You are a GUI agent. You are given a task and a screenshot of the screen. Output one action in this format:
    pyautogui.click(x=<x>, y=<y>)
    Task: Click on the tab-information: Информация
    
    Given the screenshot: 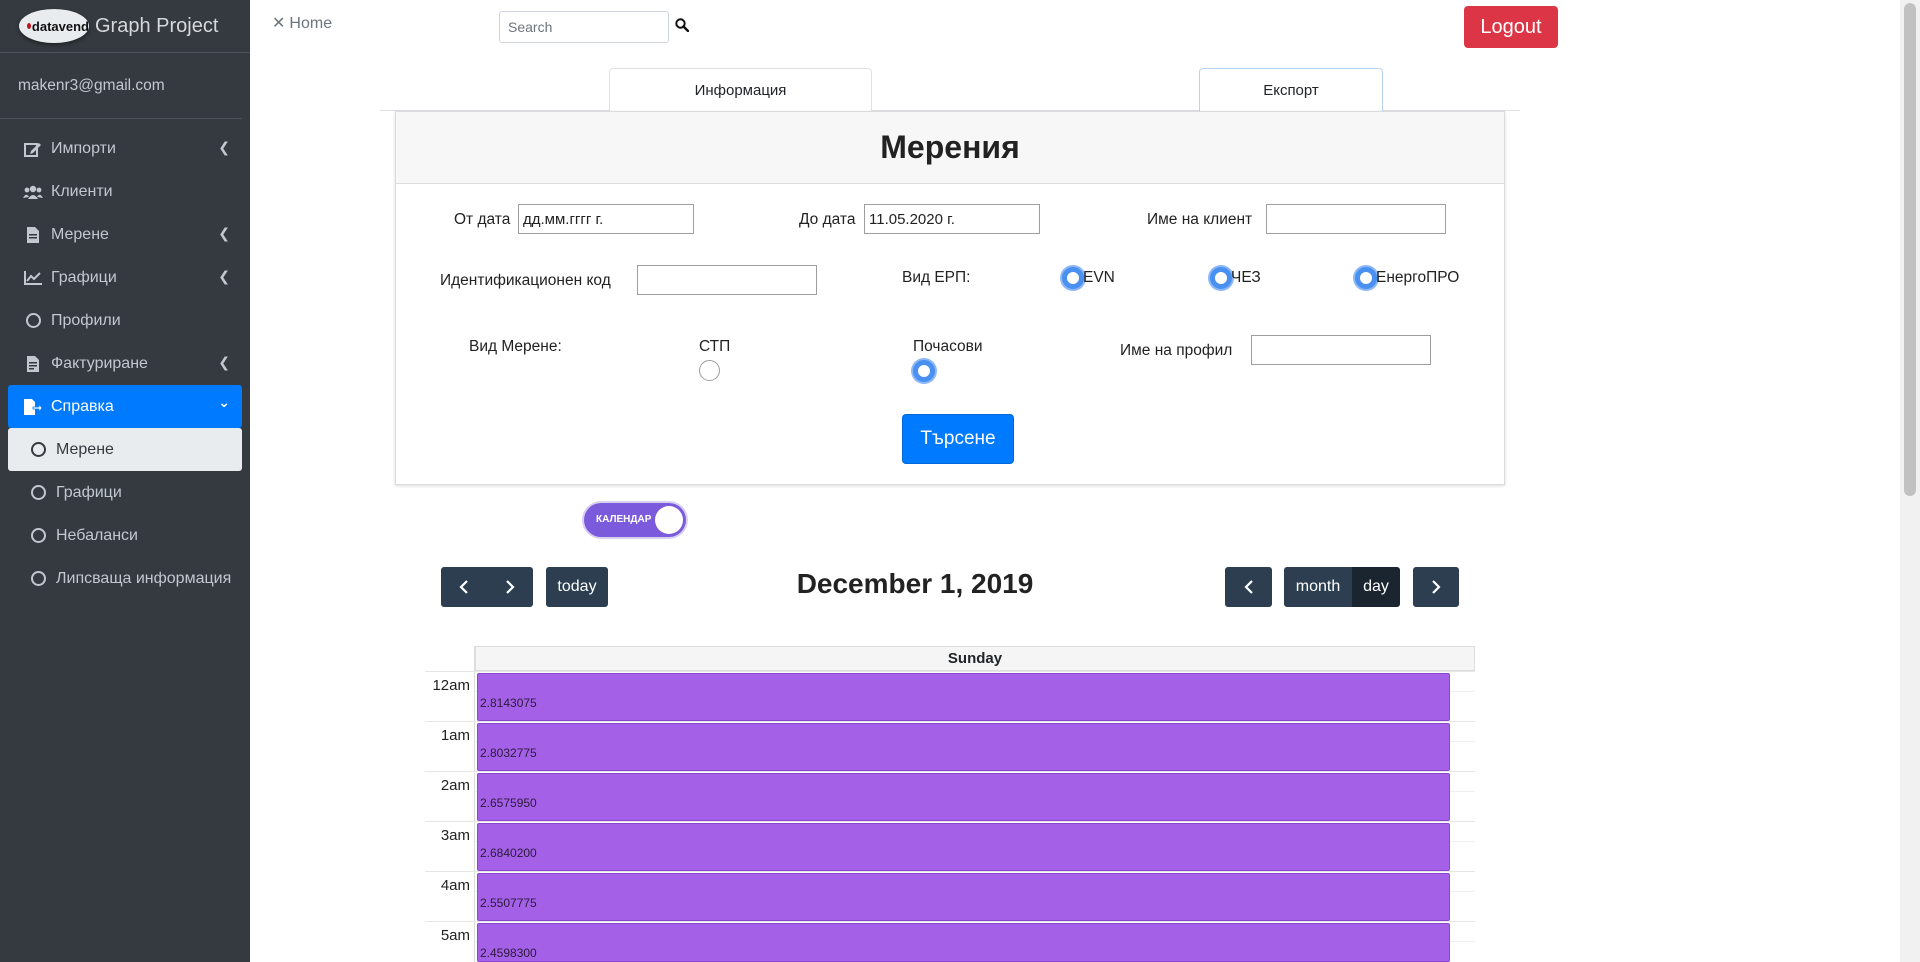 What is the action you would take?
    pyautogui.click(x=740, y=89)
    